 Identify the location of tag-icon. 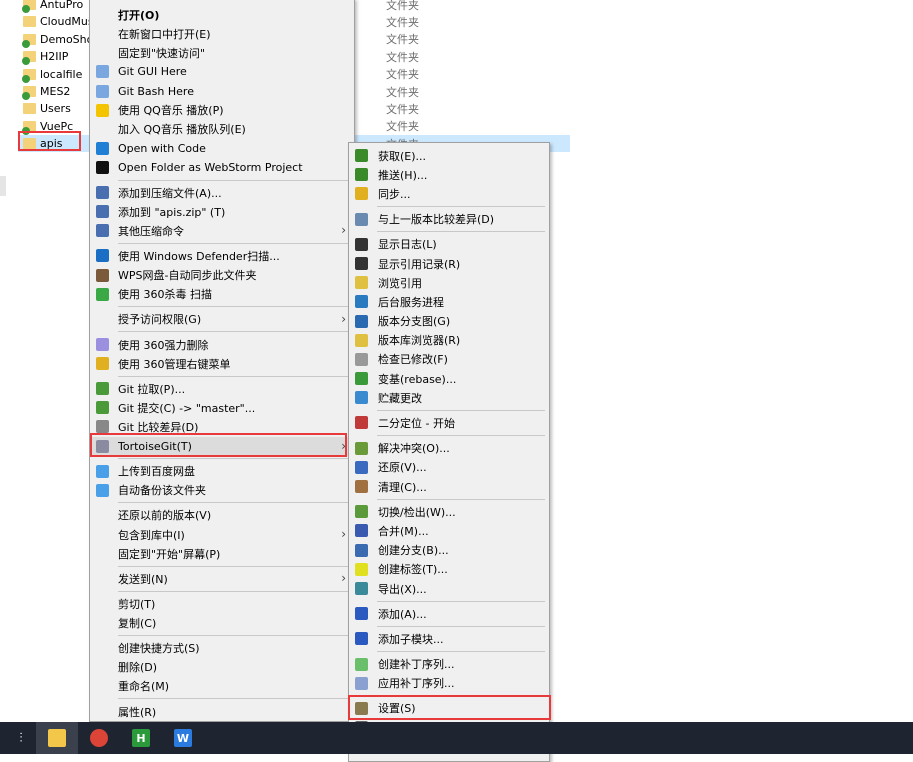
(361, 569).